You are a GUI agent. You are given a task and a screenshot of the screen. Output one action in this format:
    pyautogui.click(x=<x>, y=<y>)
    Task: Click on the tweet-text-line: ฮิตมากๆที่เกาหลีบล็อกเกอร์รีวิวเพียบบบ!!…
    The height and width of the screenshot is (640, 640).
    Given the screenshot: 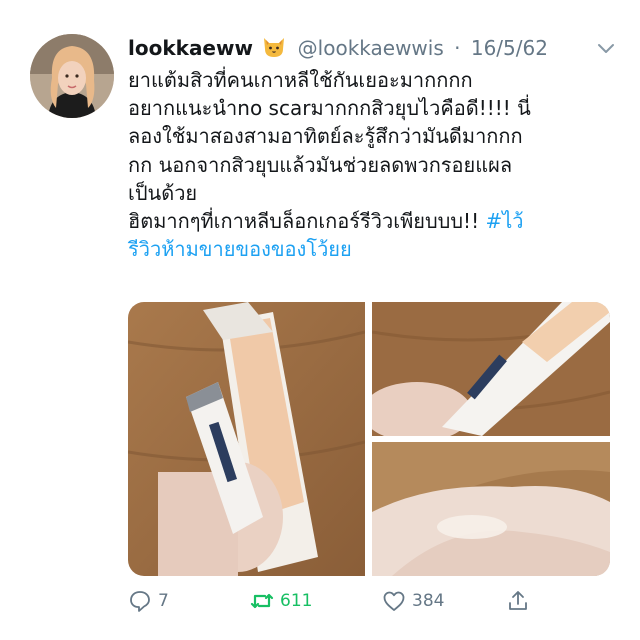 What is the action you would take?
    pyautogui.click(x=363, y=221)
    